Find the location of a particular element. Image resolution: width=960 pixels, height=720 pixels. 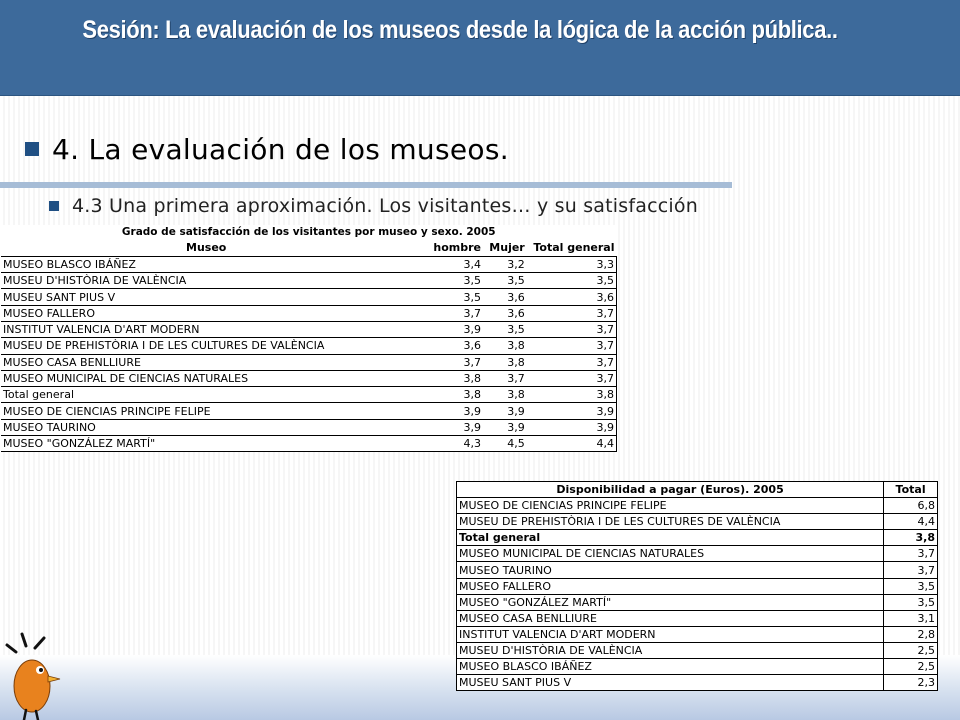

value-cell: 4,5 is located at coordinates (504, 444).